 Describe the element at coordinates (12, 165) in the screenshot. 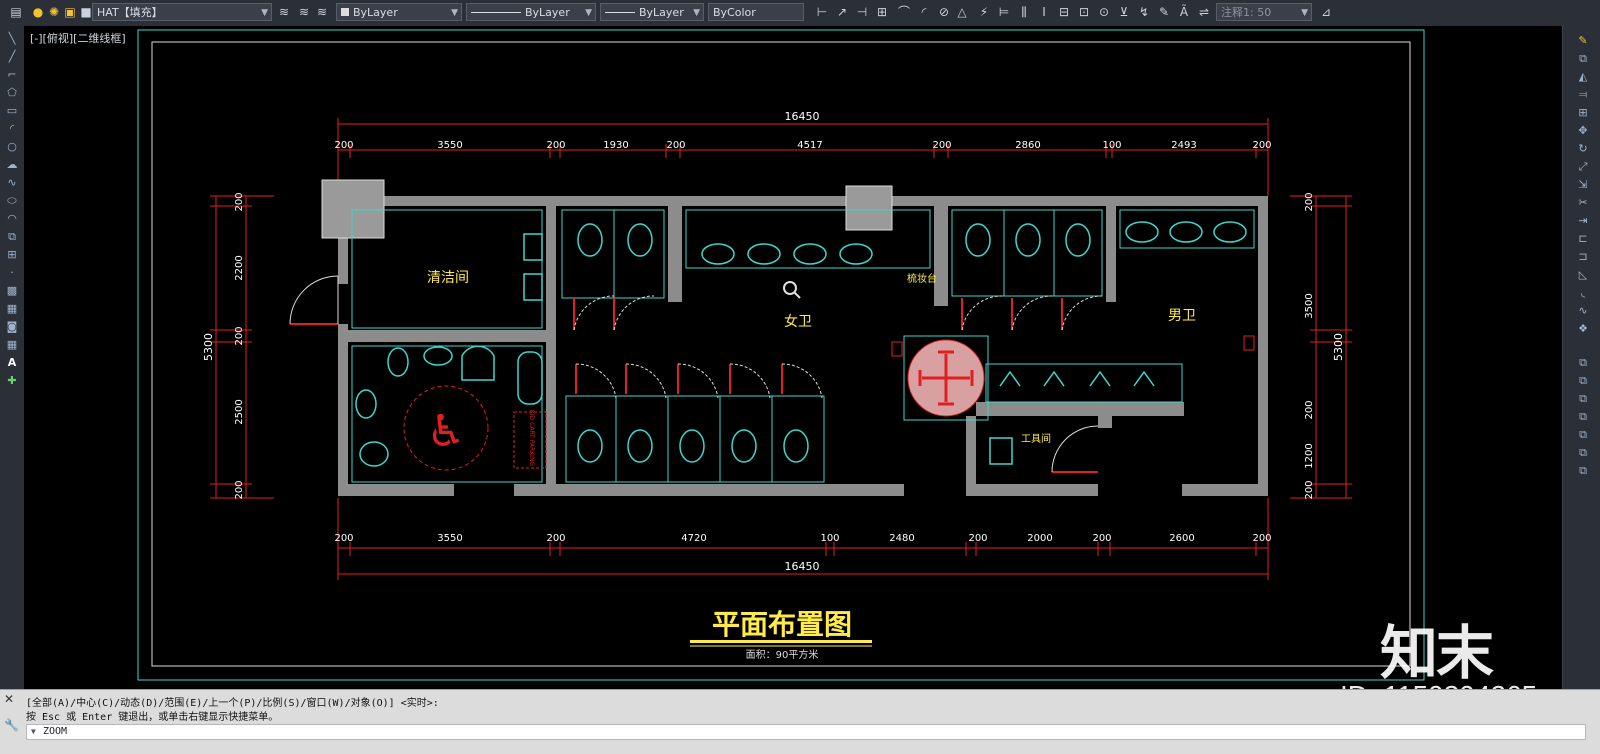

I see `revcloud-icon: ☁` at that location.